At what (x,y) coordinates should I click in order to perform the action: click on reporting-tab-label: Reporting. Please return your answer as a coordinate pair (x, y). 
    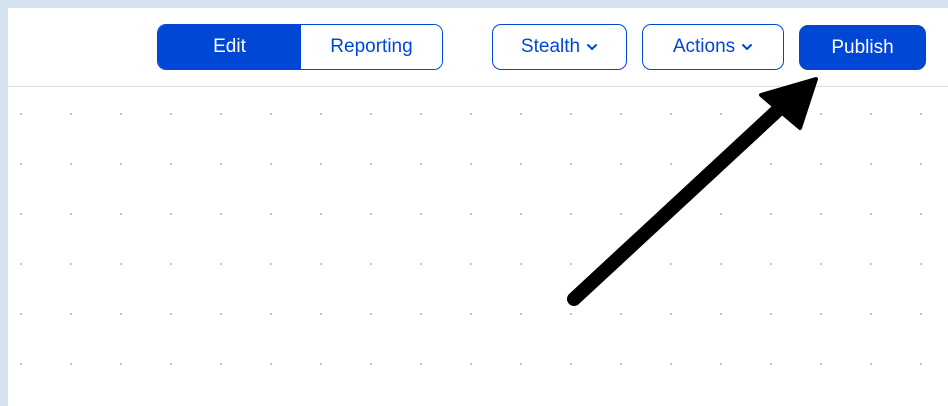
    Looking at the image, I should click on (371, 46).